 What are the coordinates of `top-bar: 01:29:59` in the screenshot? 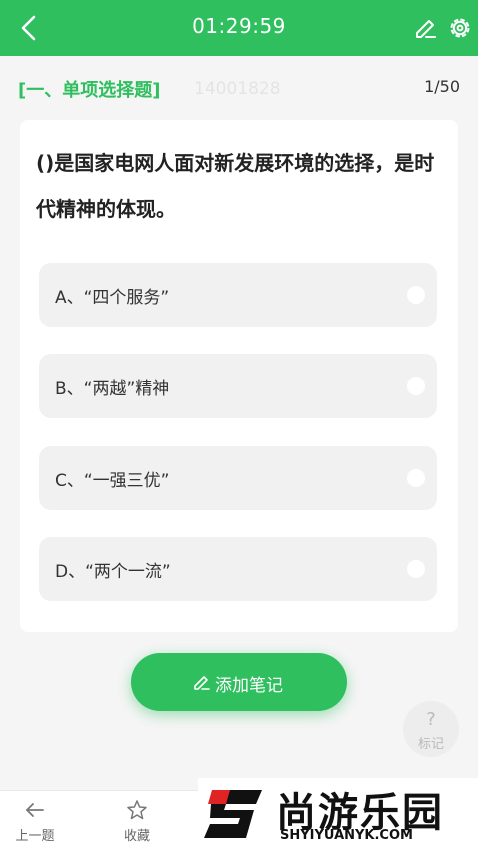 It's located at (239, 28).